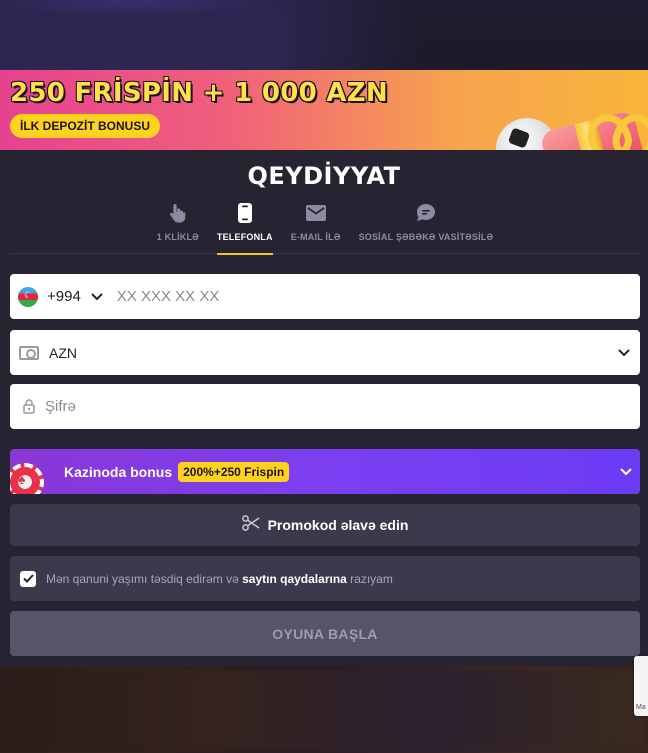  Describe the element at coordinates (641, 707) in the screenshot. I see `recaptcha-label: Ma` at that location.